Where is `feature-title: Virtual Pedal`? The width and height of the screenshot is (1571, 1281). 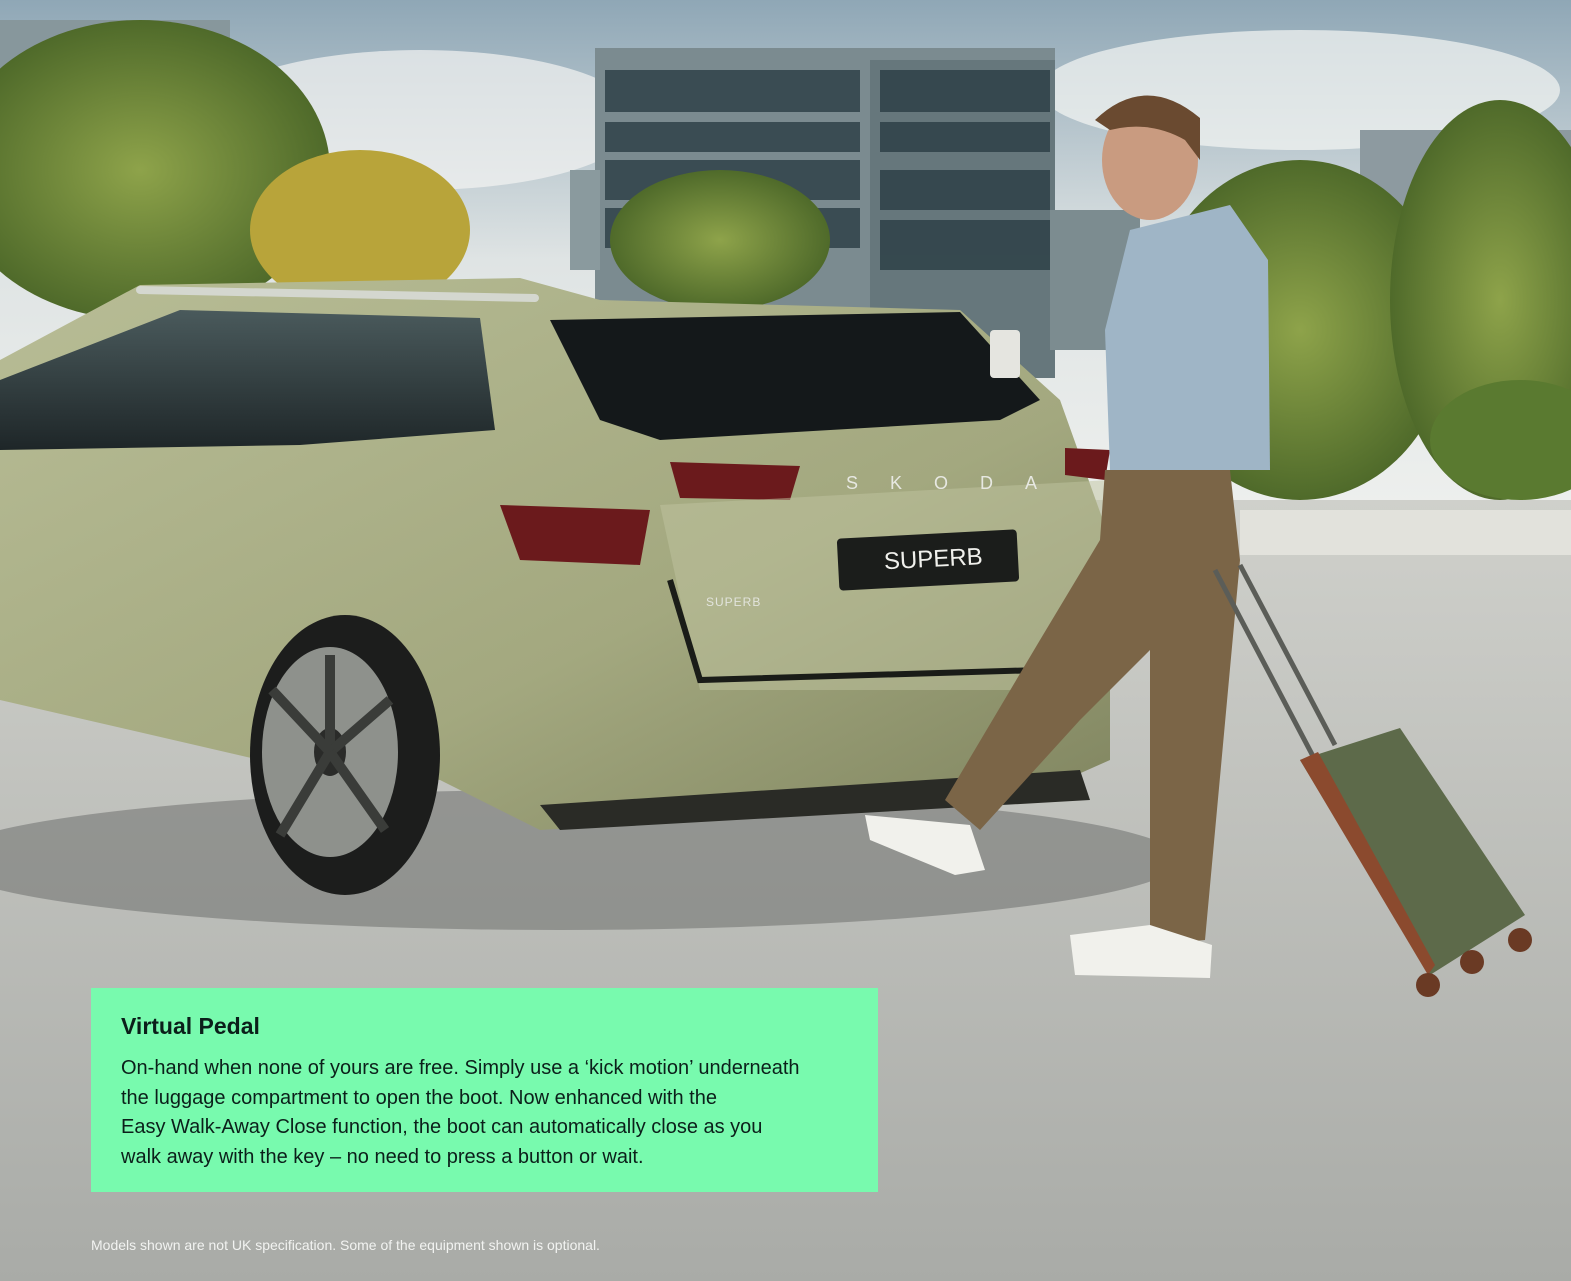
feature-title: Virtual Pedal is located at coordinates (190, 1026).